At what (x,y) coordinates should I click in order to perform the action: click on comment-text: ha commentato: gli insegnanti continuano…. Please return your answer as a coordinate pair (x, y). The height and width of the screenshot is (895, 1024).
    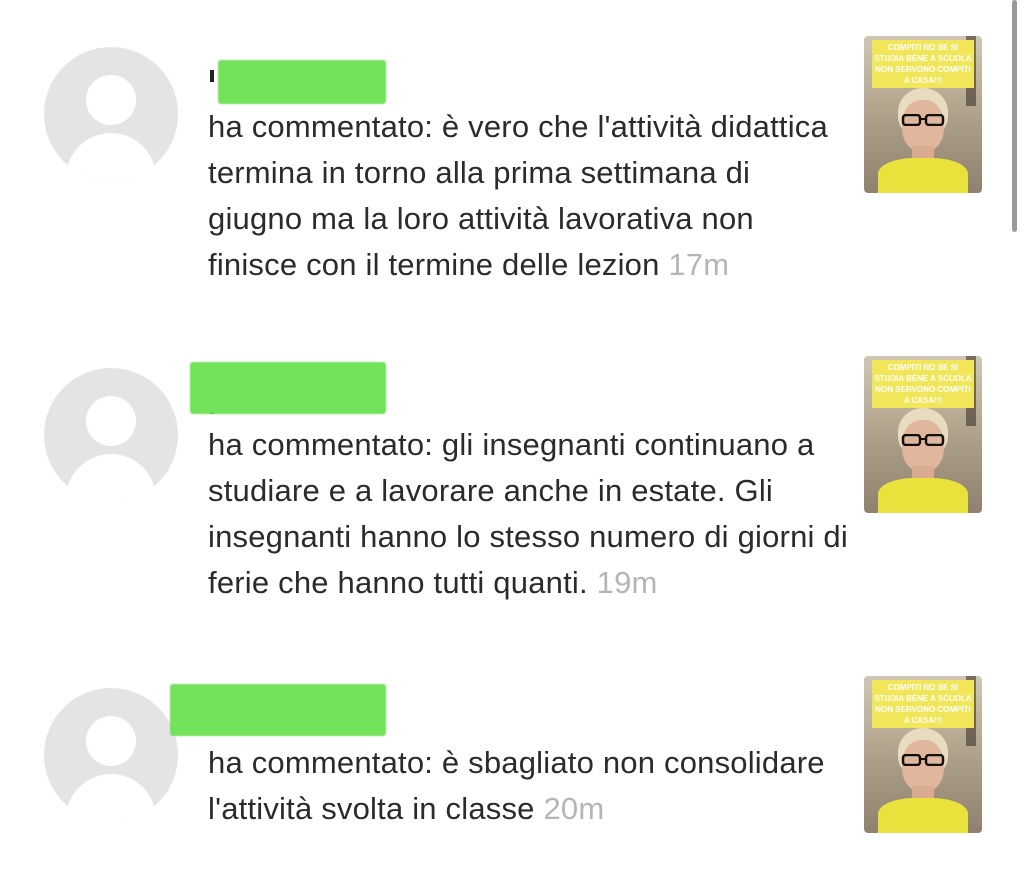
    Looking at the image, I should click on (528, 514).